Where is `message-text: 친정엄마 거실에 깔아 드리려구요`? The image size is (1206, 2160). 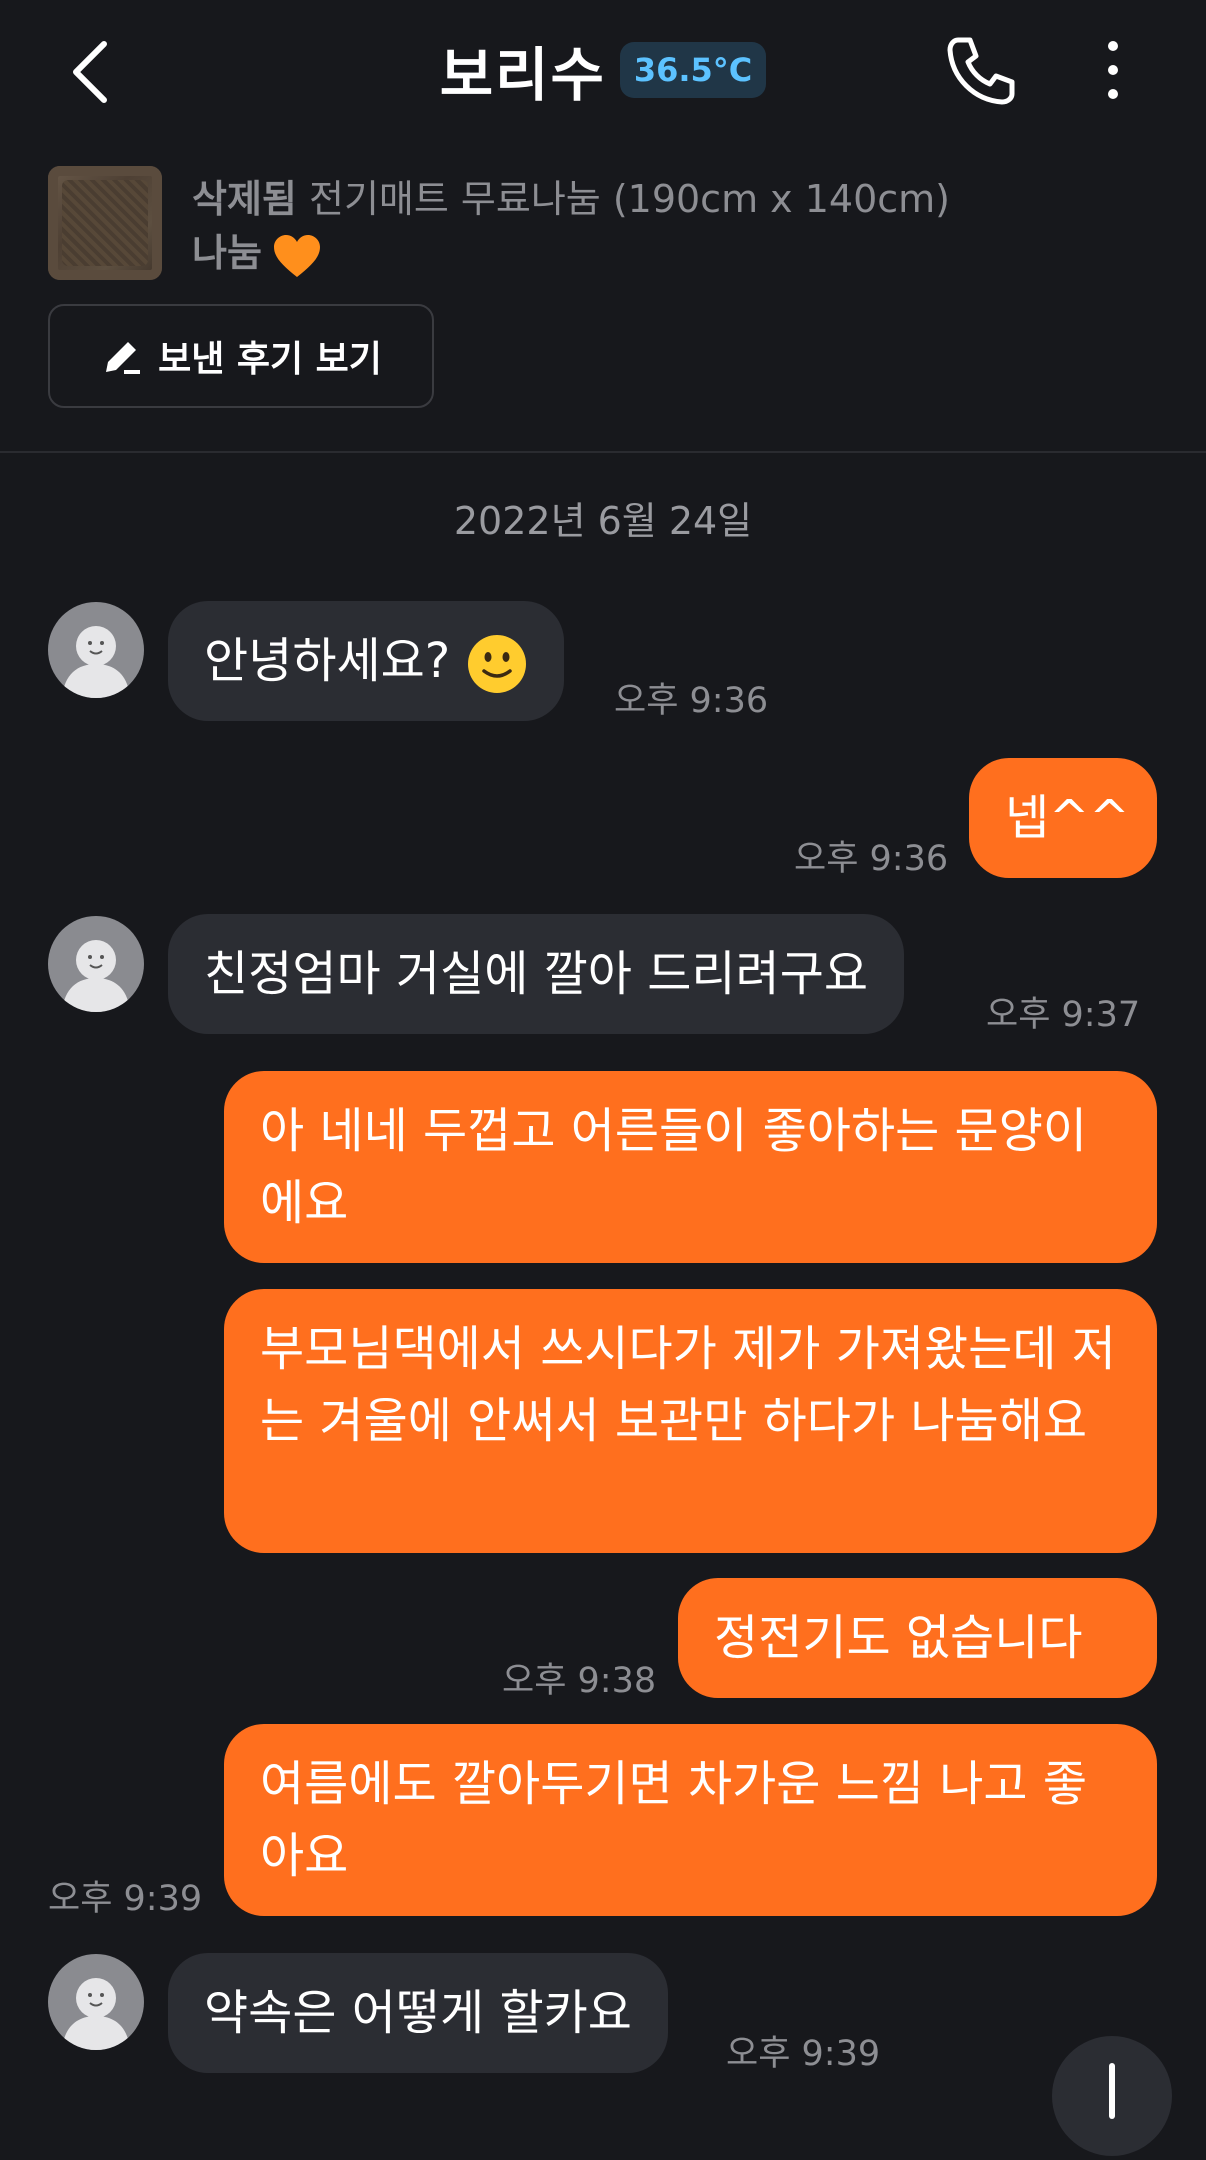 message-text: 친정엄마 거실에 깔아 드리려구요 is located at coordinates (536, 974).